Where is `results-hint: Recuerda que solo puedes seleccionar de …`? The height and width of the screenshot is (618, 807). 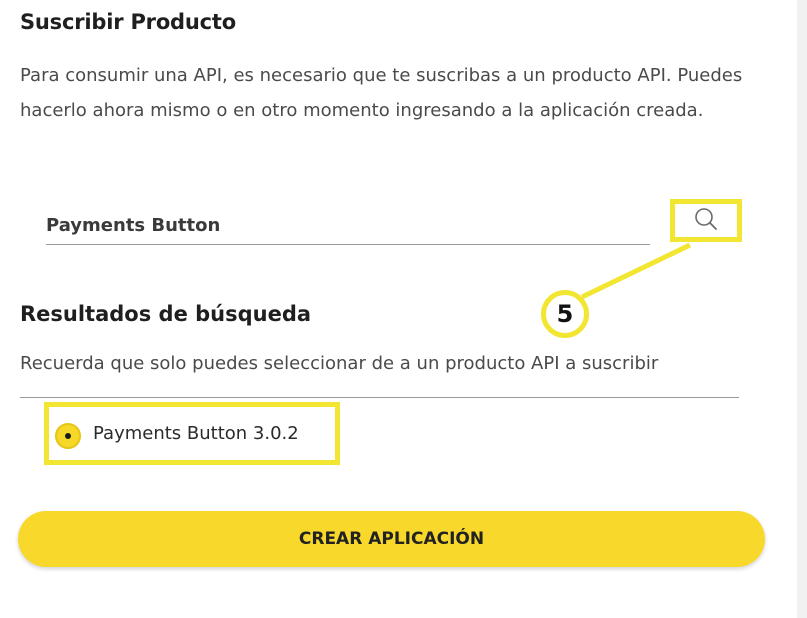 results-hint: Recuerda que solo puedes seleccionar de … is located at coordinates (339, 363).